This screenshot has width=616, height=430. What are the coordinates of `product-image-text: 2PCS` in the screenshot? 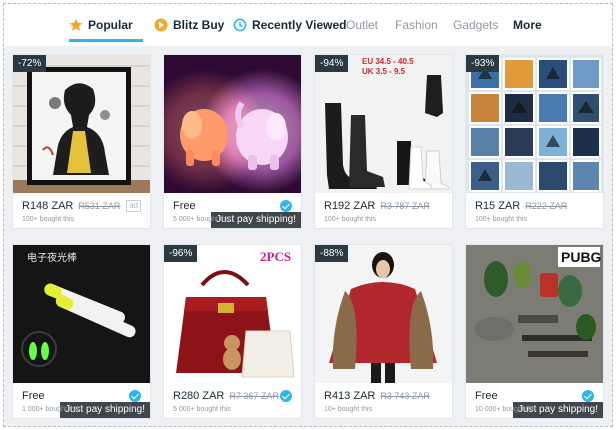 It's located at (275, 256).